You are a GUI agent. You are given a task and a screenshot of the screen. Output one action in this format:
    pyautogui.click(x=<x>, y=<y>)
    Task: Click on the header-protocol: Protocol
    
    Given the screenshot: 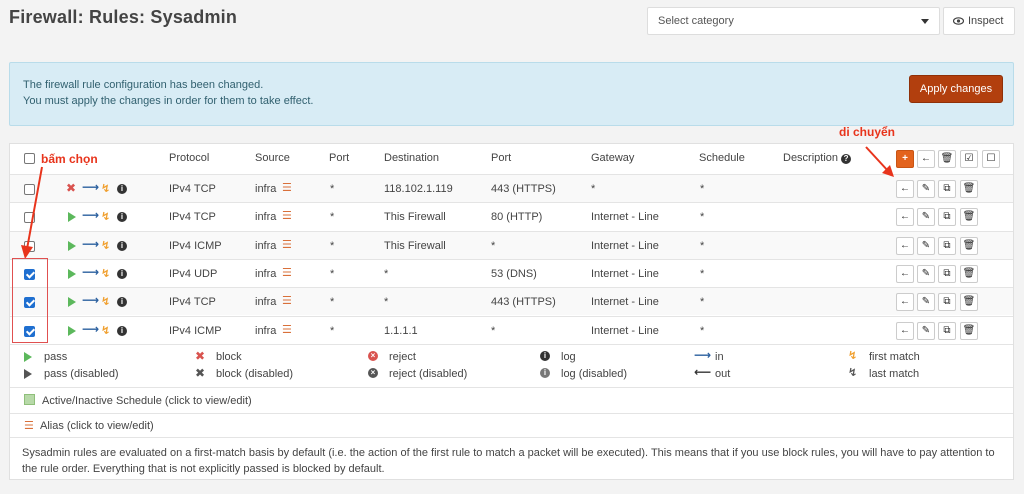 What is the action you would take?
    pyautogui.click(x=189, y=158)
    